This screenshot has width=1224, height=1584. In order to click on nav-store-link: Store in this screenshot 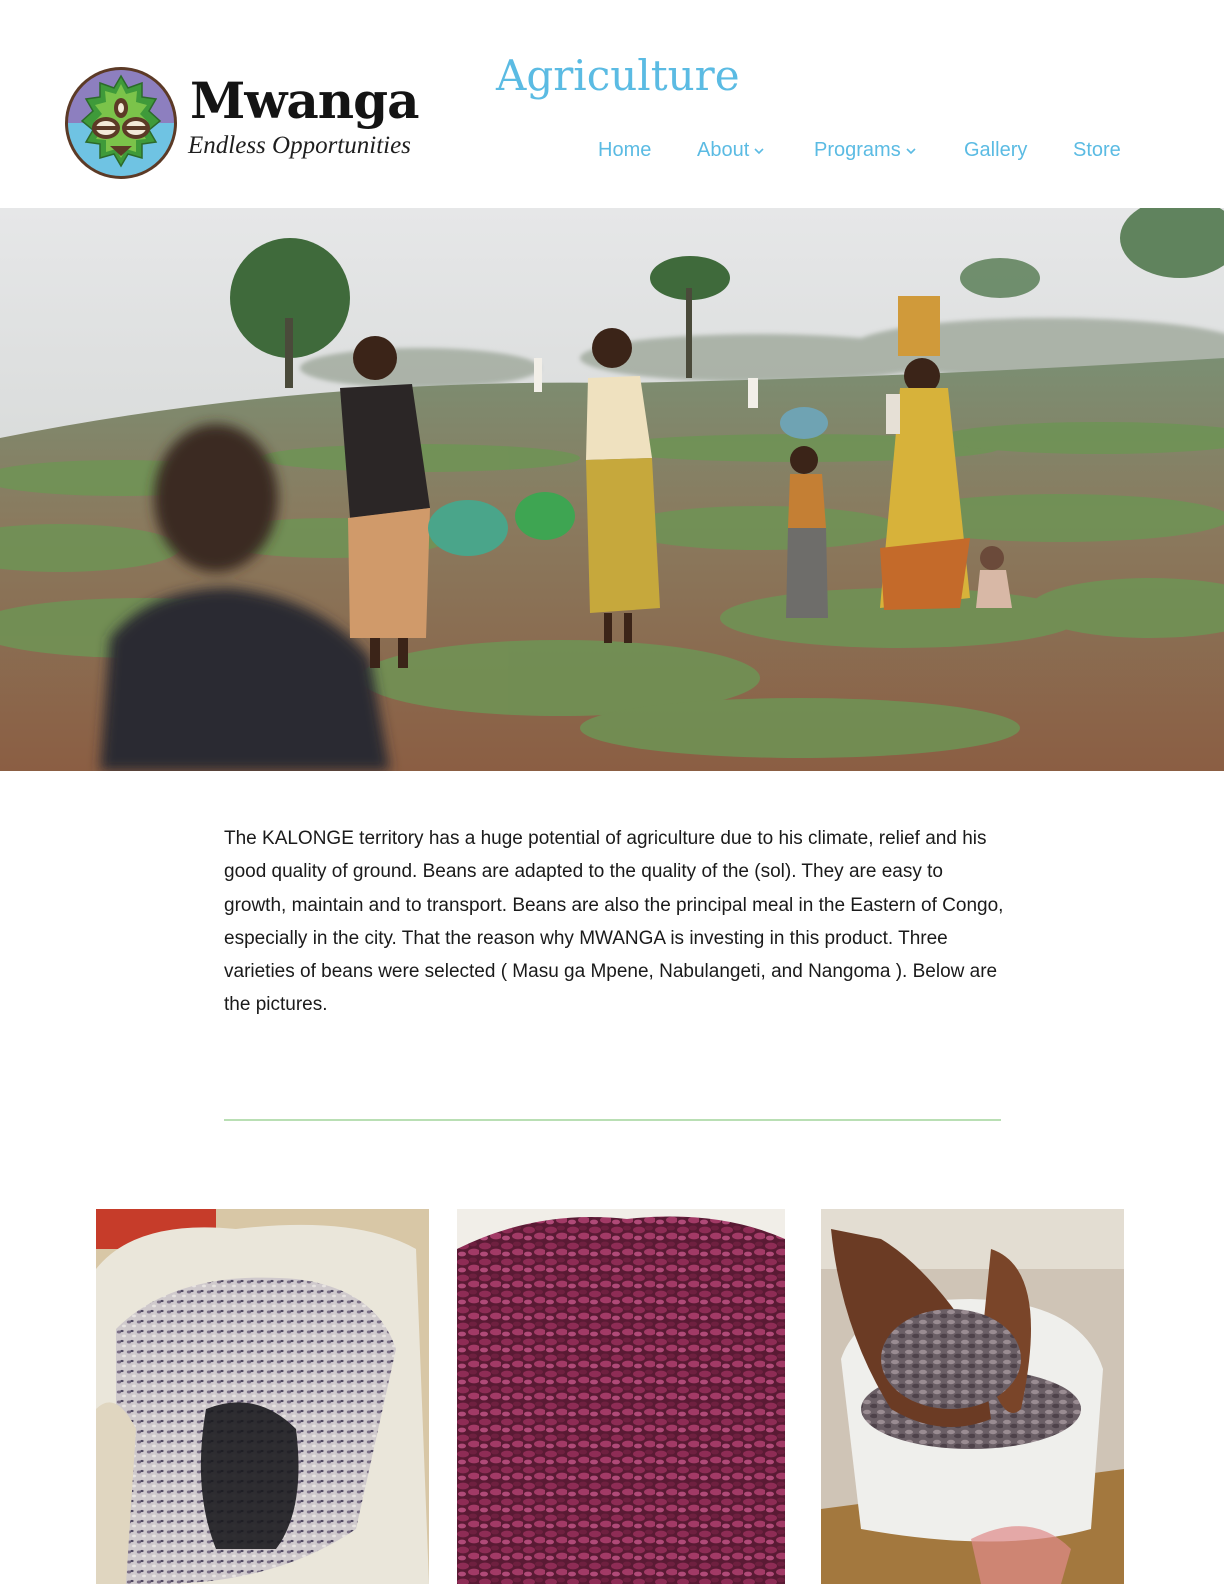, I will do `click(1097, 150)`.